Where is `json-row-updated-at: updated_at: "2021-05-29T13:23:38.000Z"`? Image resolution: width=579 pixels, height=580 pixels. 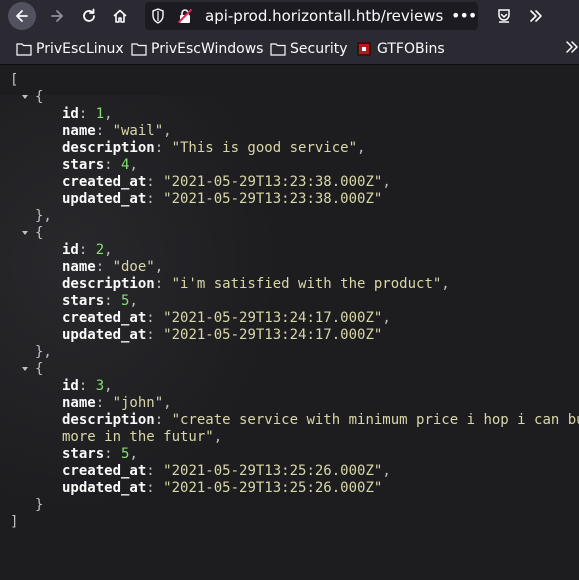
json-row-updated-at: updated_at: "2021-05-29T13:23:38.000Z" is located at coordinates (222, 199).